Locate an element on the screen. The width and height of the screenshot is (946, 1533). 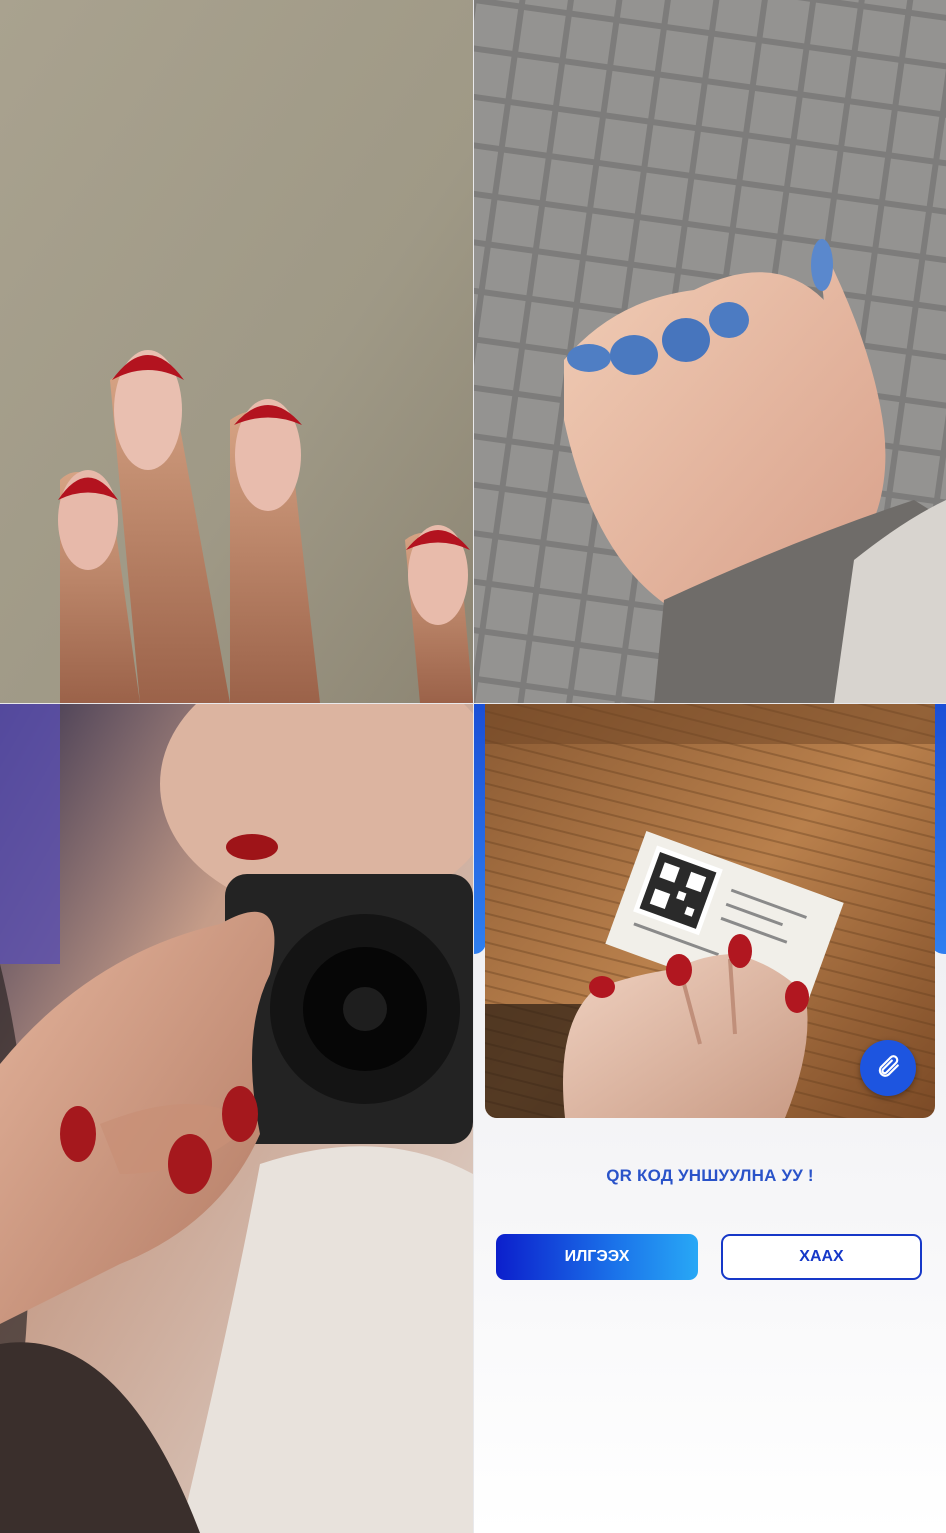
attach-button is located at coordinates (888, 1068).